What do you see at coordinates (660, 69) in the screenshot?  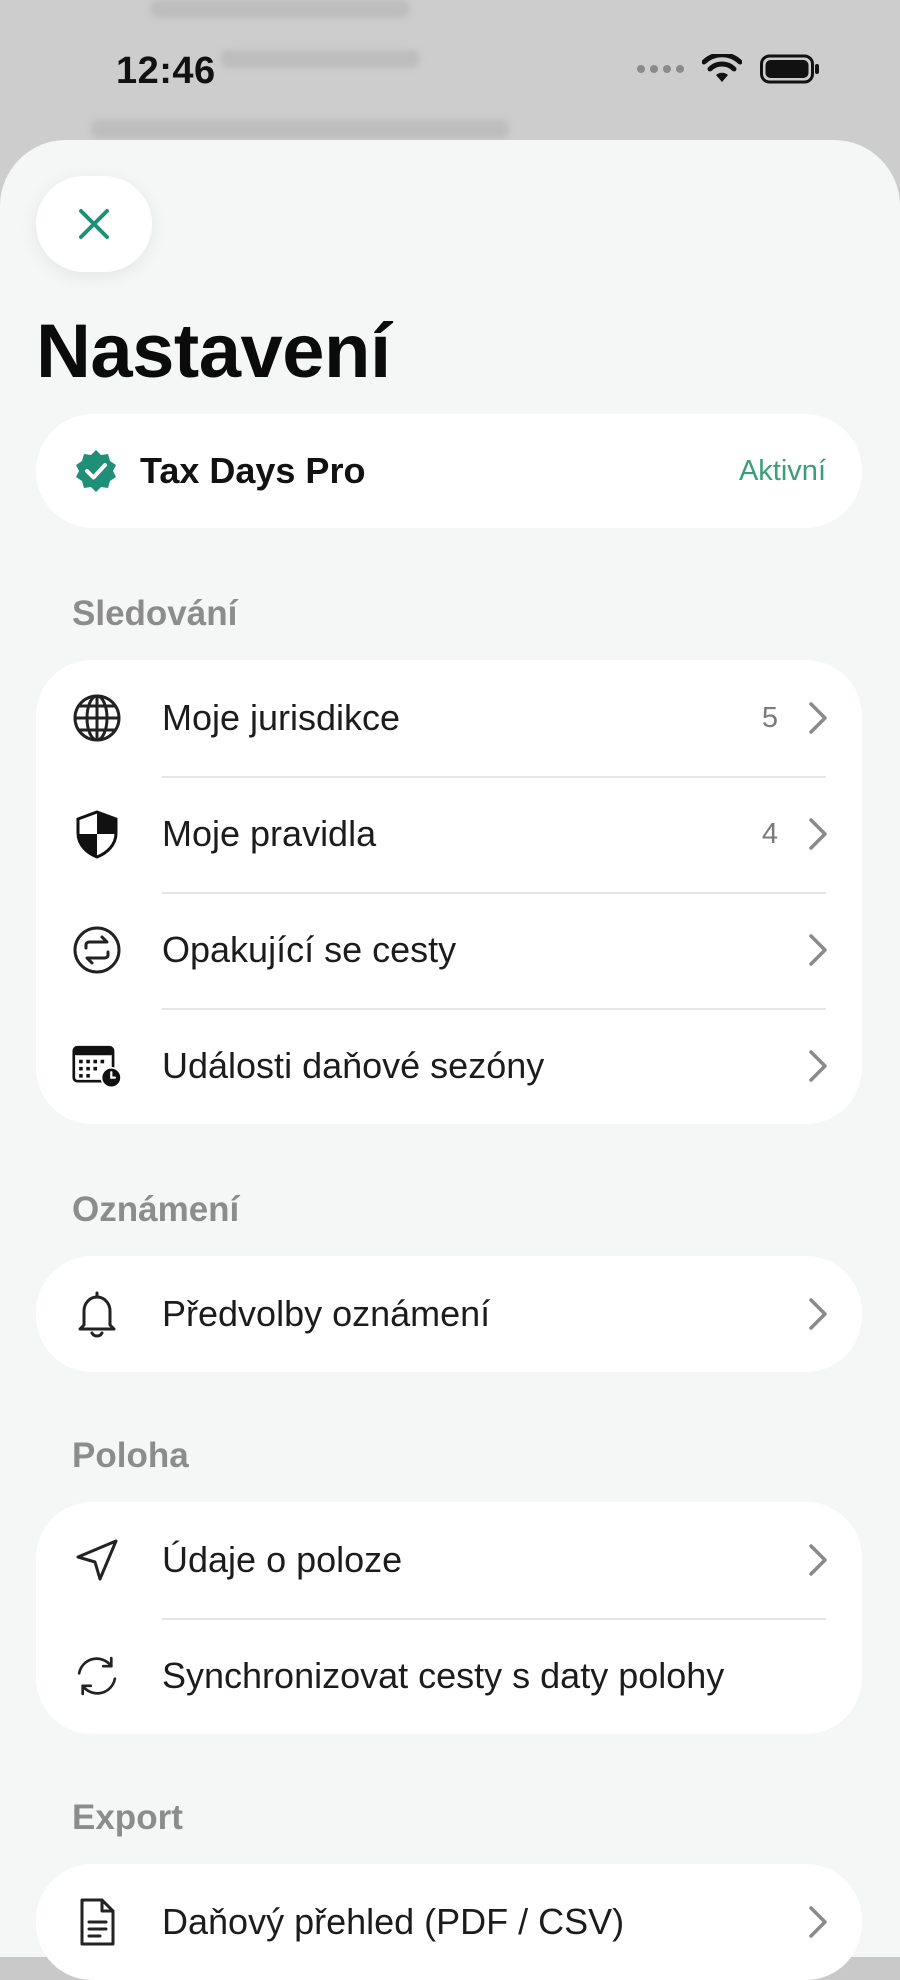 I see `cellular-signal-icon` at bounding box center [660, 69].